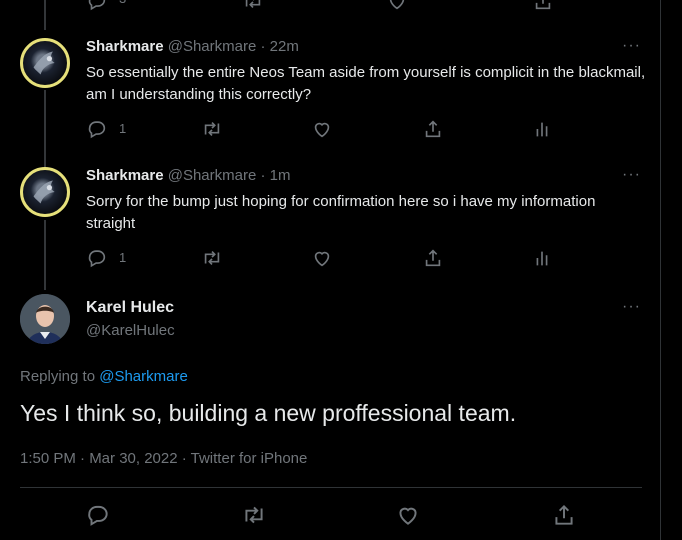 This screenshot has width=682, height=540. Describe the element at coordinates (671, 270) in the screenshot. I see `scrollbar` at that location.